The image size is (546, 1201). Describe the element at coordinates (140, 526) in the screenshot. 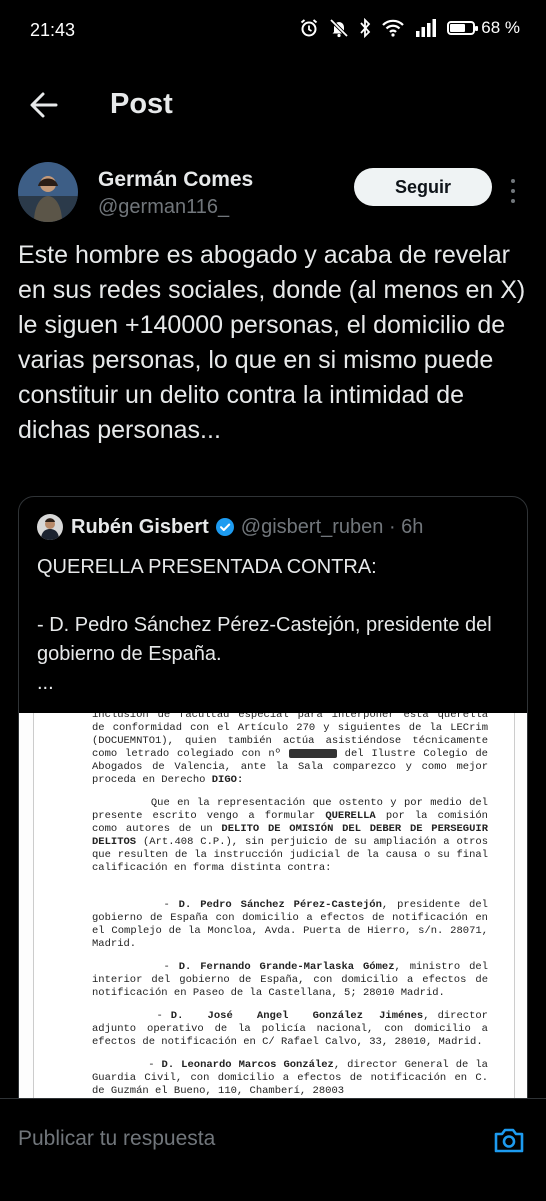

I see `quoted-author-name: Rubén Gisbert` at that location.